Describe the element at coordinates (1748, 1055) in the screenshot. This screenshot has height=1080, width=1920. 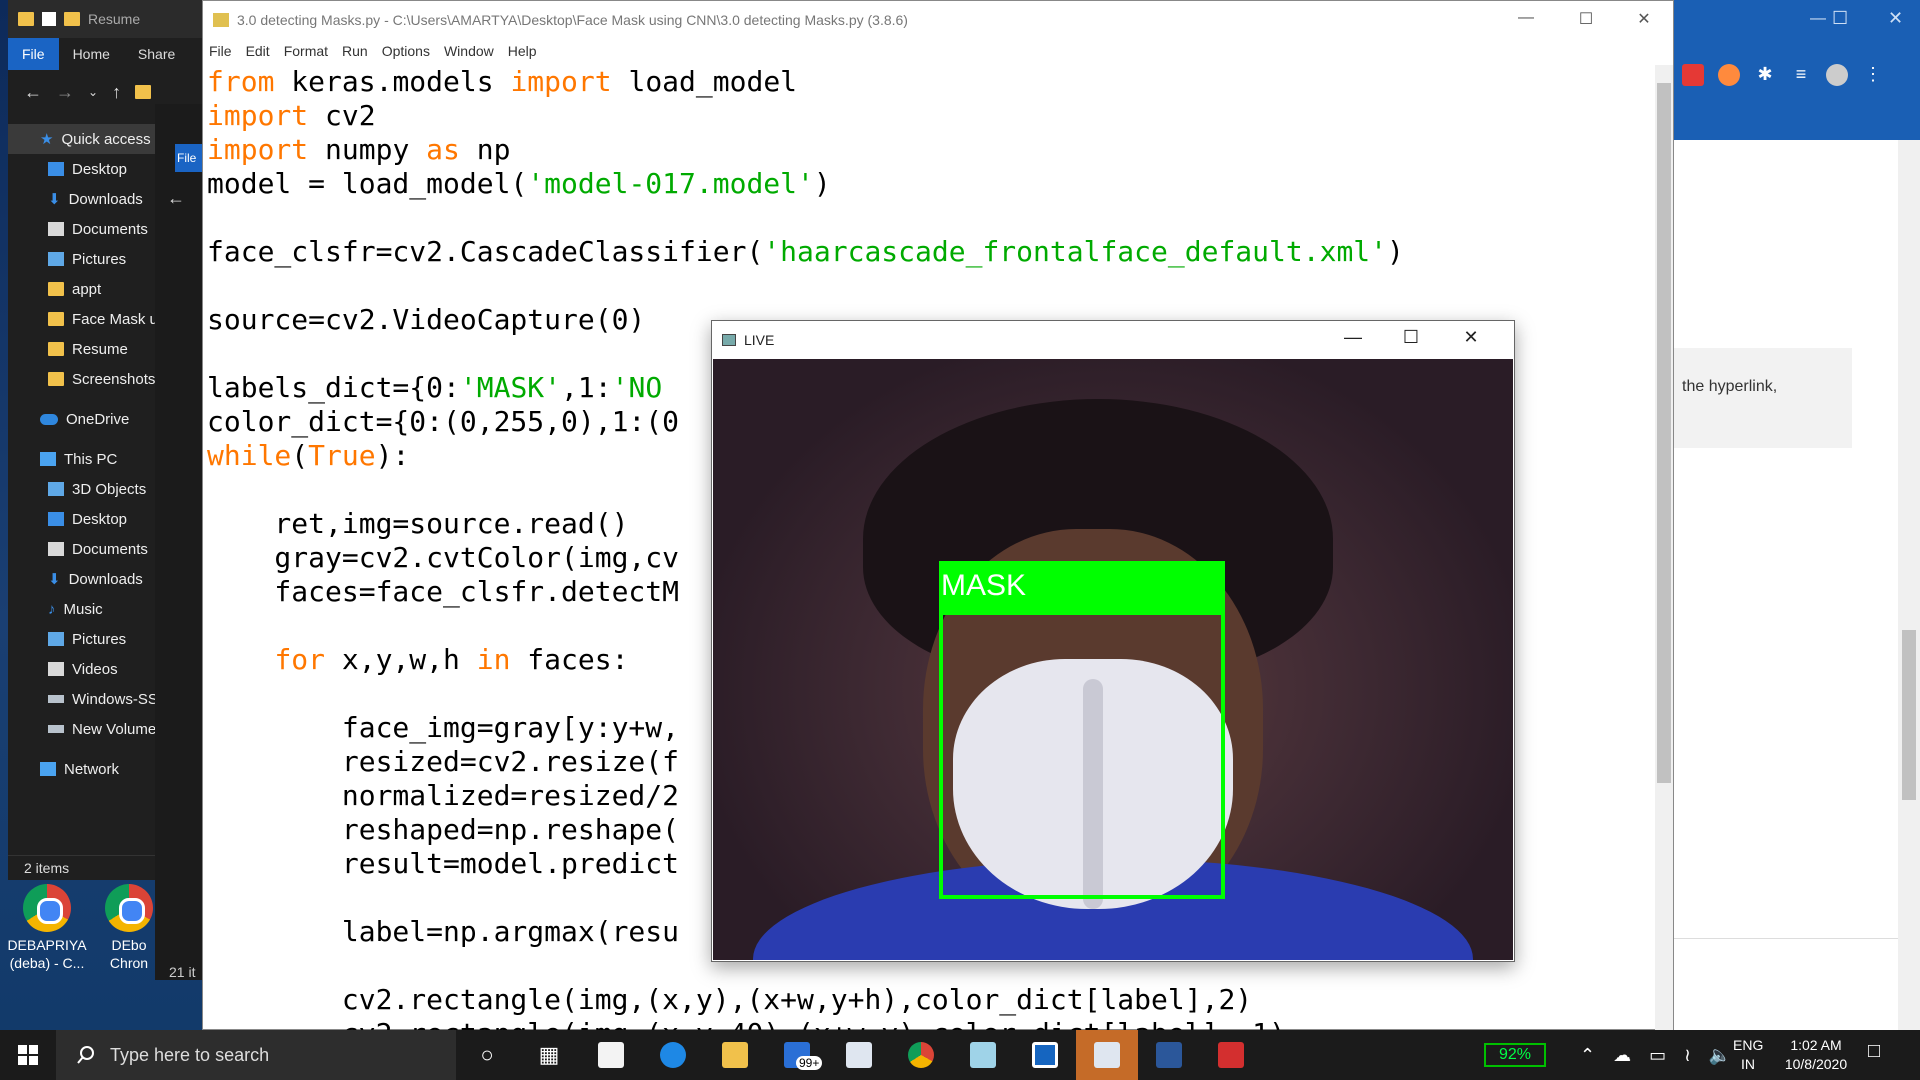
I see `language-indicator: ENG IN` at that location.